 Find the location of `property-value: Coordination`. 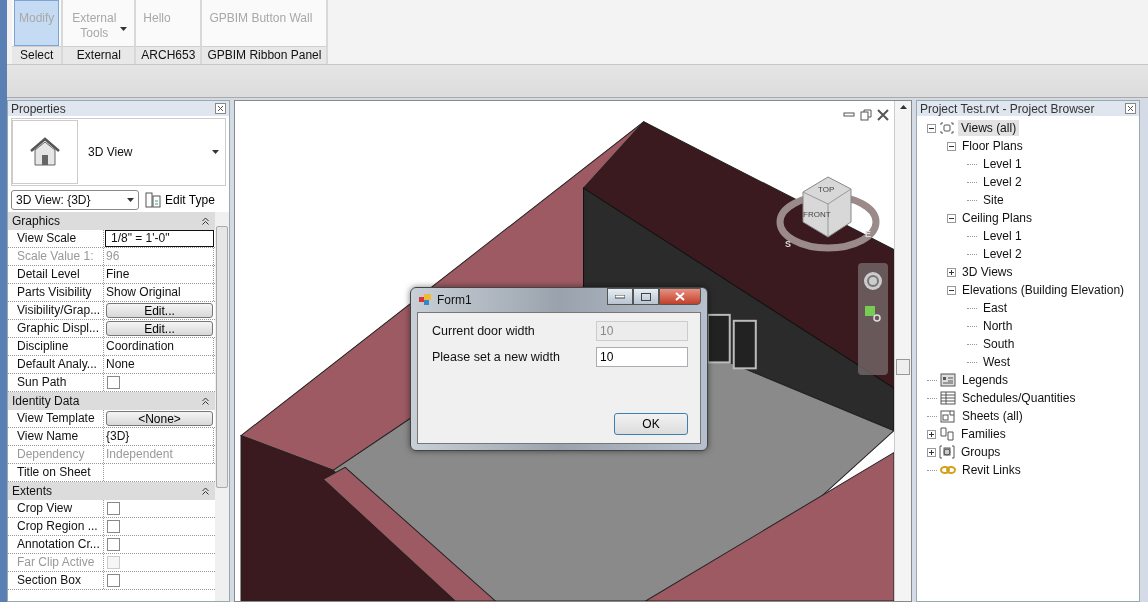

property-value: Coordination is located at coordinates (159, 346).